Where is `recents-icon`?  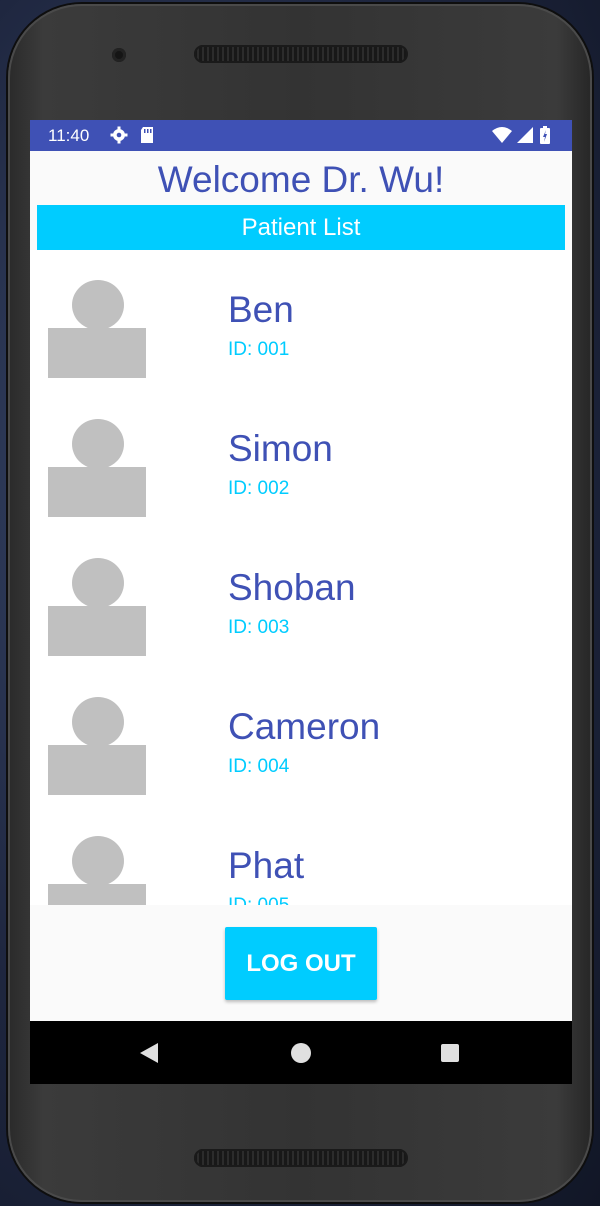
recents-icon is located at coordinates (450, 1053).